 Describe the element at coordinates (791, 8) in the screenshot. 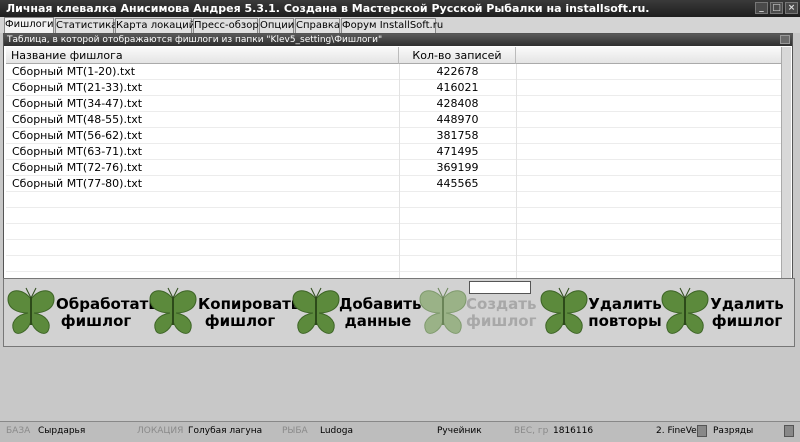

I see `close-button: ×` at that location.